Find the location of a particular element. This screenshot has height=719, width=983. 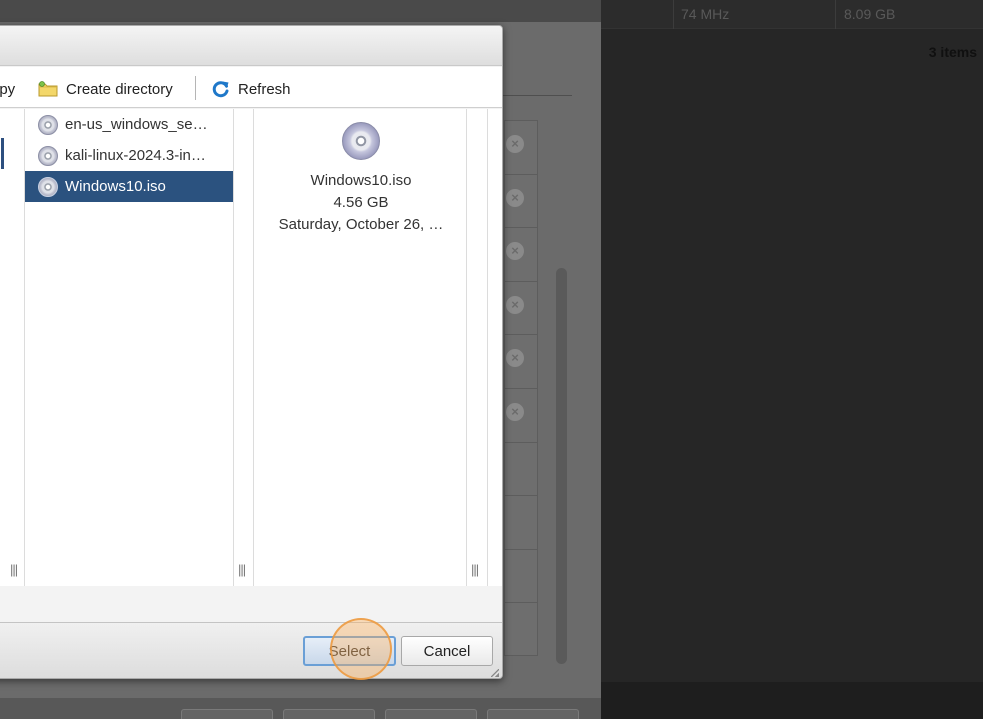

copy-button: opy is located at coordinates (7, 89).